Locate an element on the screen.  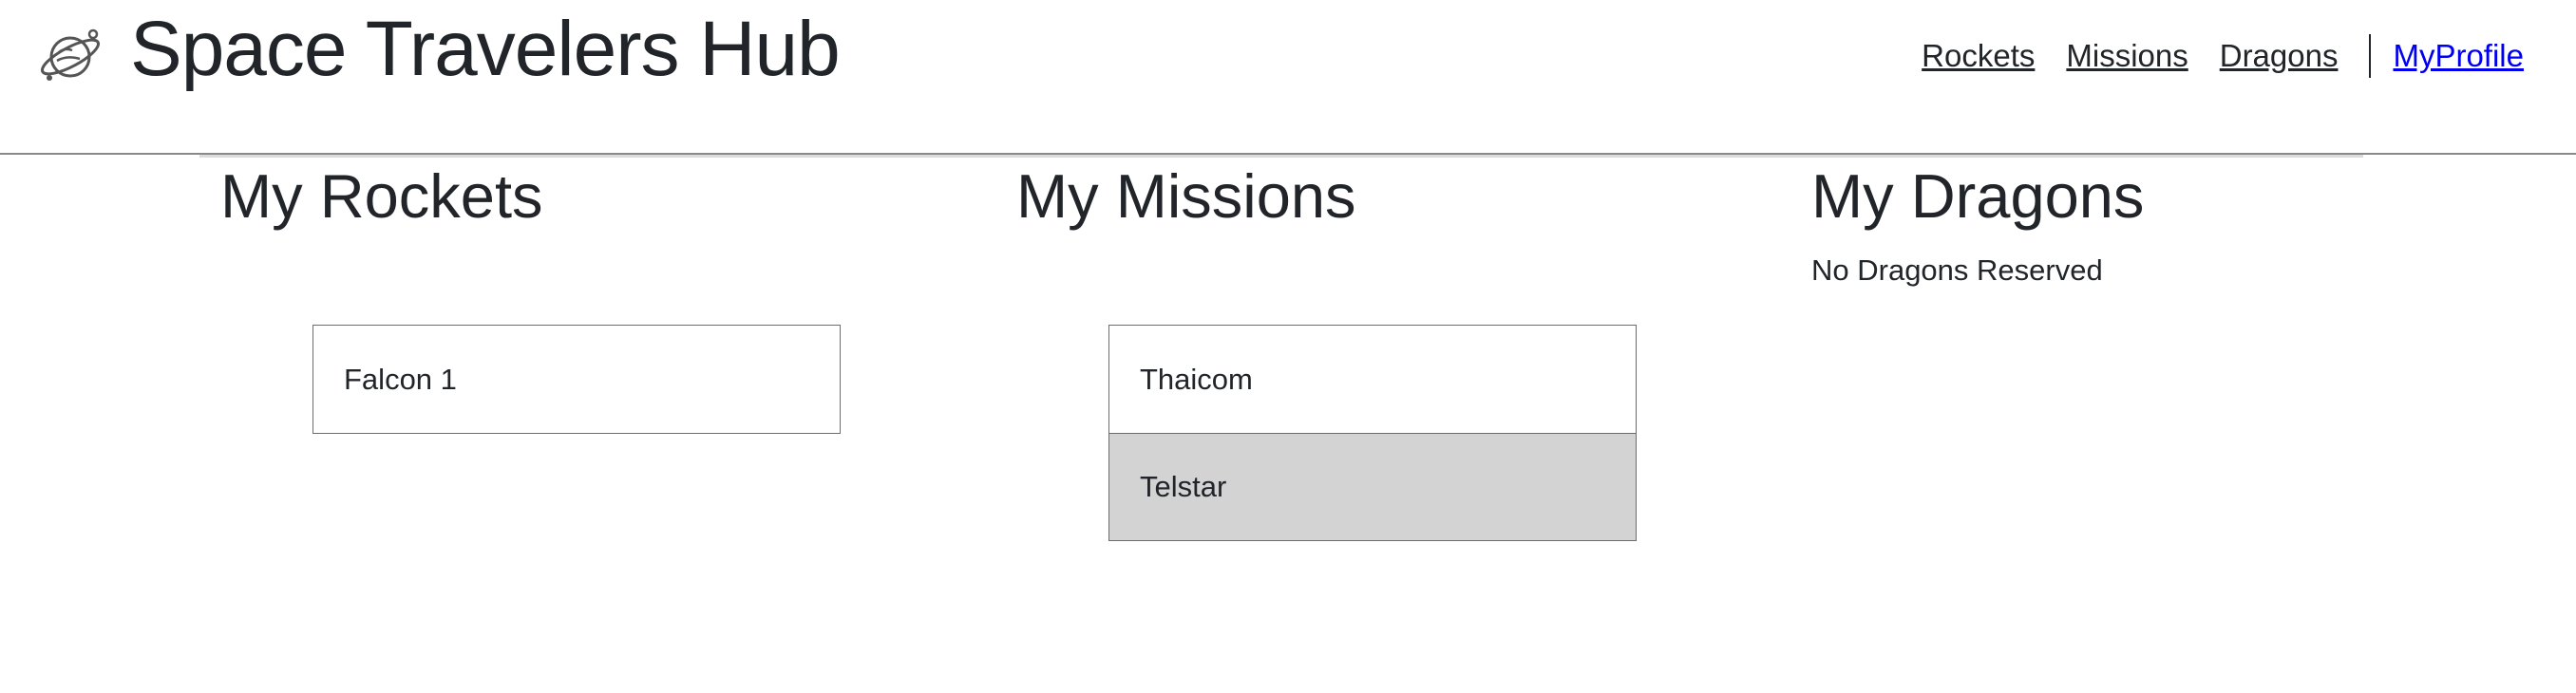
nav-link-dragons: Dragons is located at coordinates (2279, 56).